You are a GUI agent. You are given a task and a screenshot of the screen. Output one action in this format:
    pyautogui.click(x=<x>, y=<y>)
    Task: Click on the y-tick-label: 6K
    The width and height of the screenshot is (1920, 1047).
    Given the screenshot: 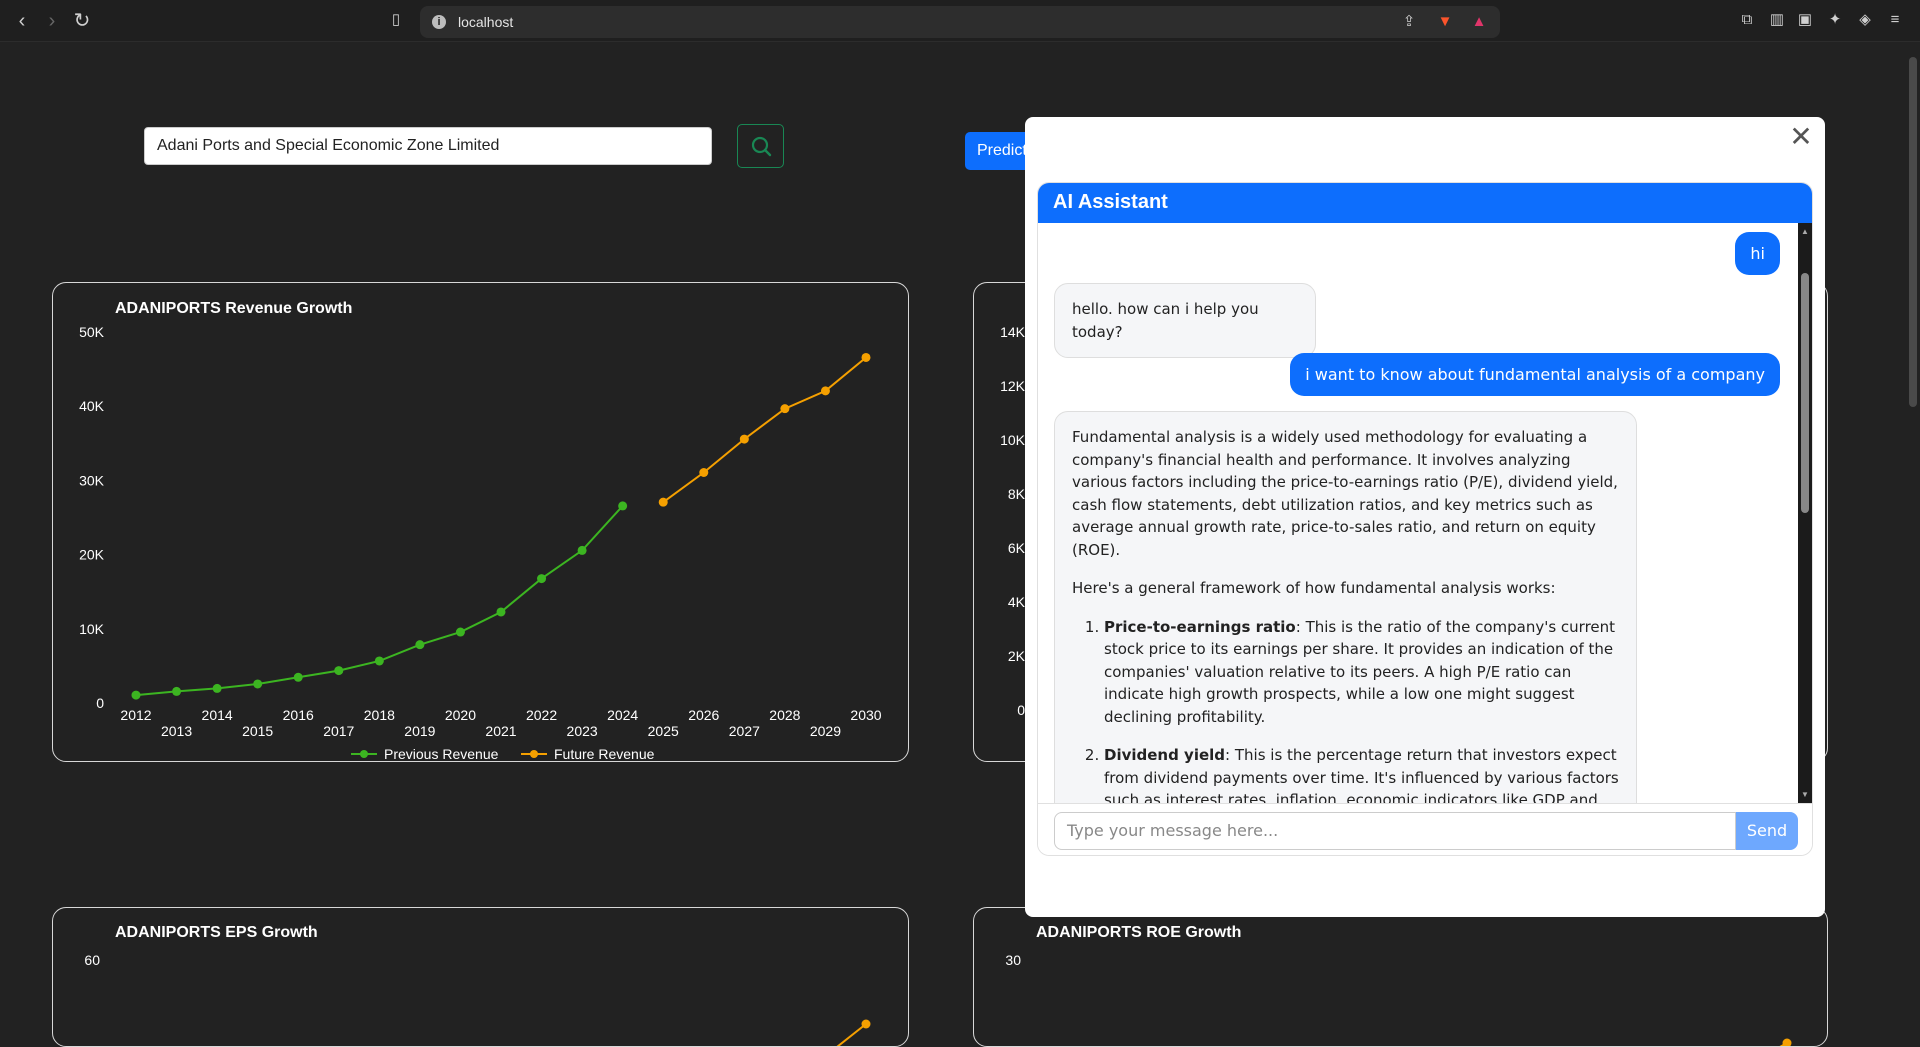 What is the action you would take?
    pyautogui.click(x=1017, y=548)
    